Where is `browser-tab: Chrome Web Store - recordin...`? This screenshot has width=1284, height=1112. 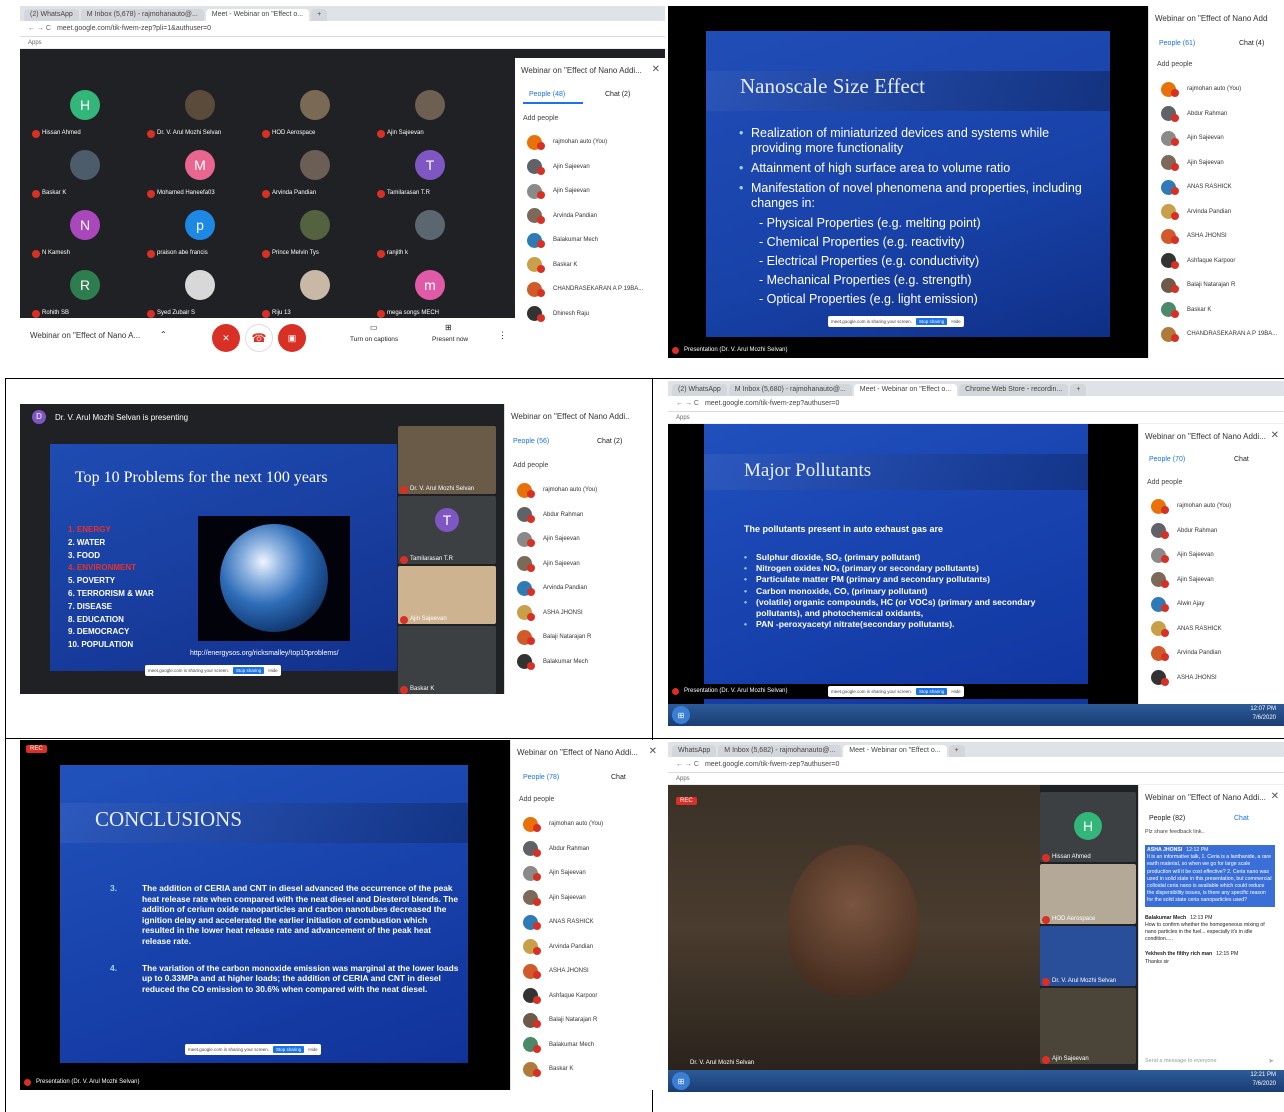 browser-tab: Chrome Web Store - recordin... is located at coordinates (1014, 390).